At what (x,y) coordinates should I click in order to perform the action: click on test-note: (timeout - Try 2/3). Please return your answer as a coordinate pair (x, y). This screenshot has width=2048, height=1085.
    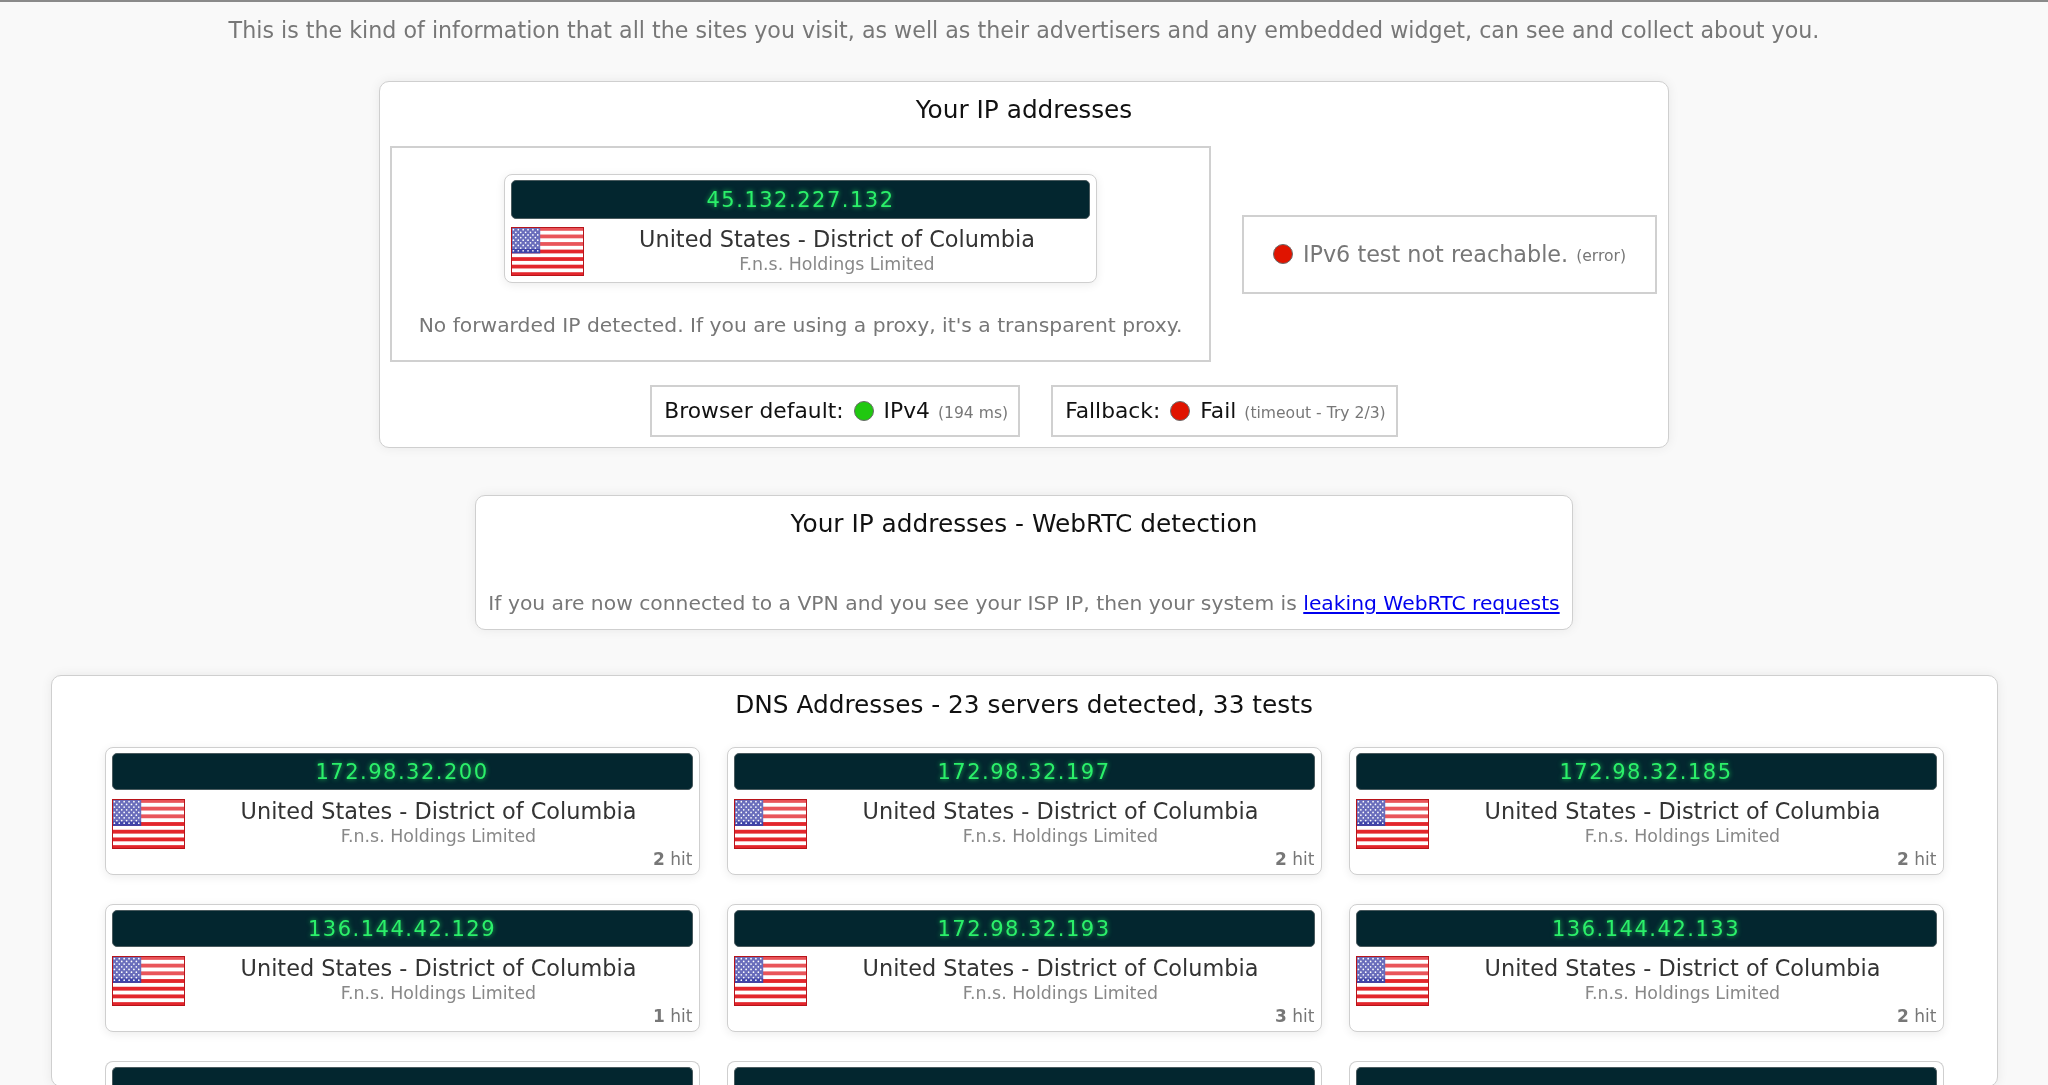
    Looking at the image, I should click on (1315, 413).